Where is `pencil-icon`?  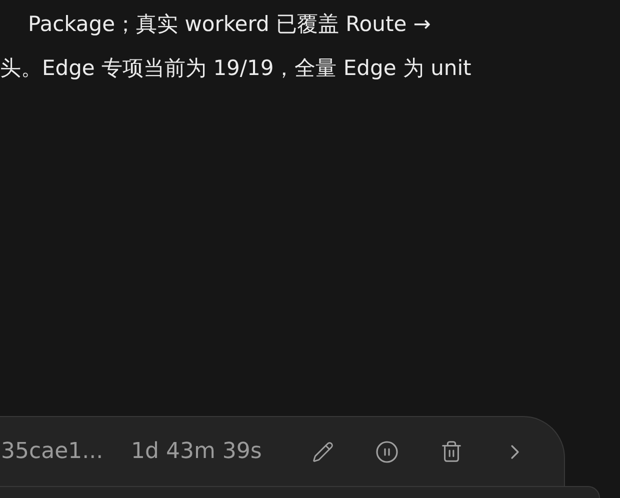
pencil-icon is located at coordinates (323, 451).